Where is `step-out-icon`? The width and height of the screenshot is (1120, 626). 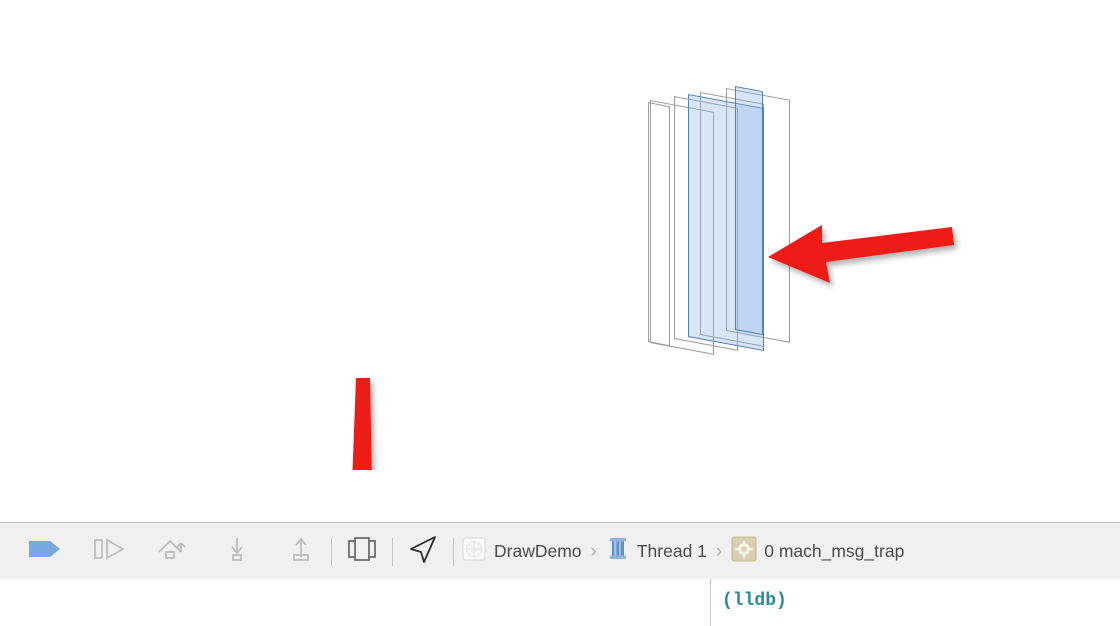
step-out-icon is located at coordinates (301, 551).